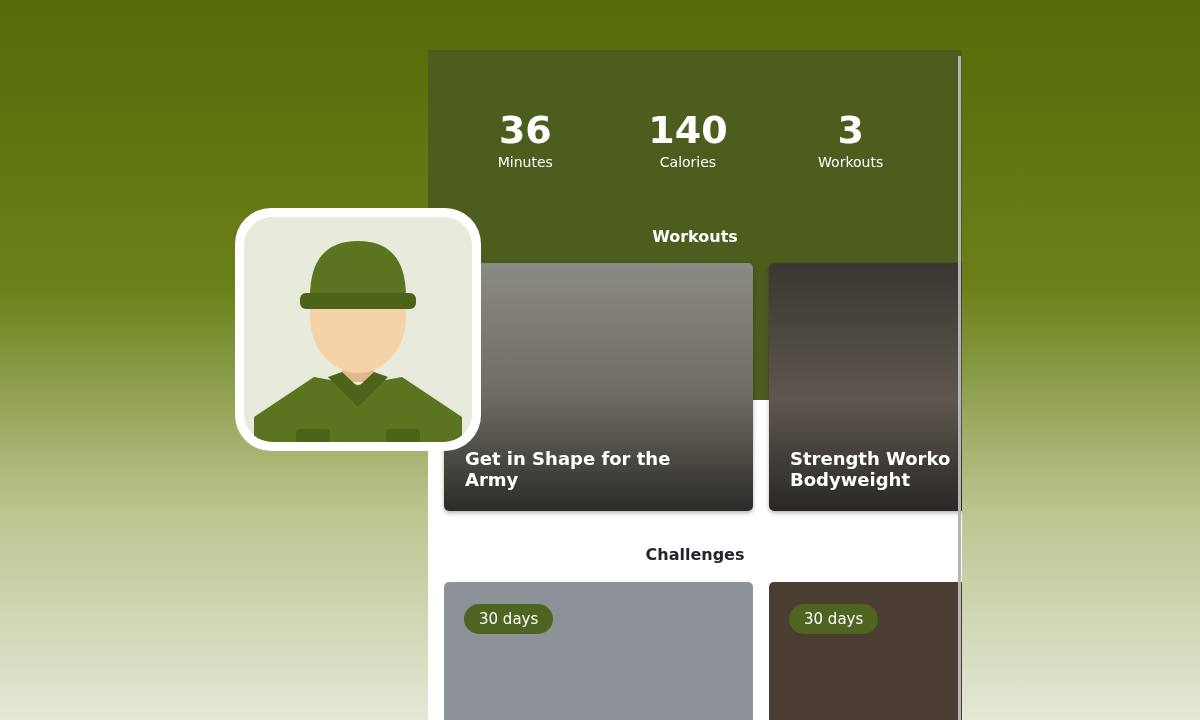 Image resolution: width=1200 pixels, height=720 pixels. I want to click on stat-label: Minutes, so click(525, 162).